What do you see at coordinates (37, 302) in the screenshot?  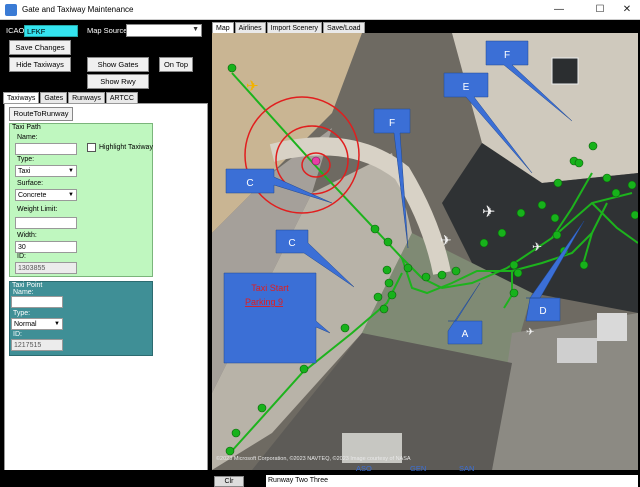 I see `point-name-input` at bounding box center [37, 302].